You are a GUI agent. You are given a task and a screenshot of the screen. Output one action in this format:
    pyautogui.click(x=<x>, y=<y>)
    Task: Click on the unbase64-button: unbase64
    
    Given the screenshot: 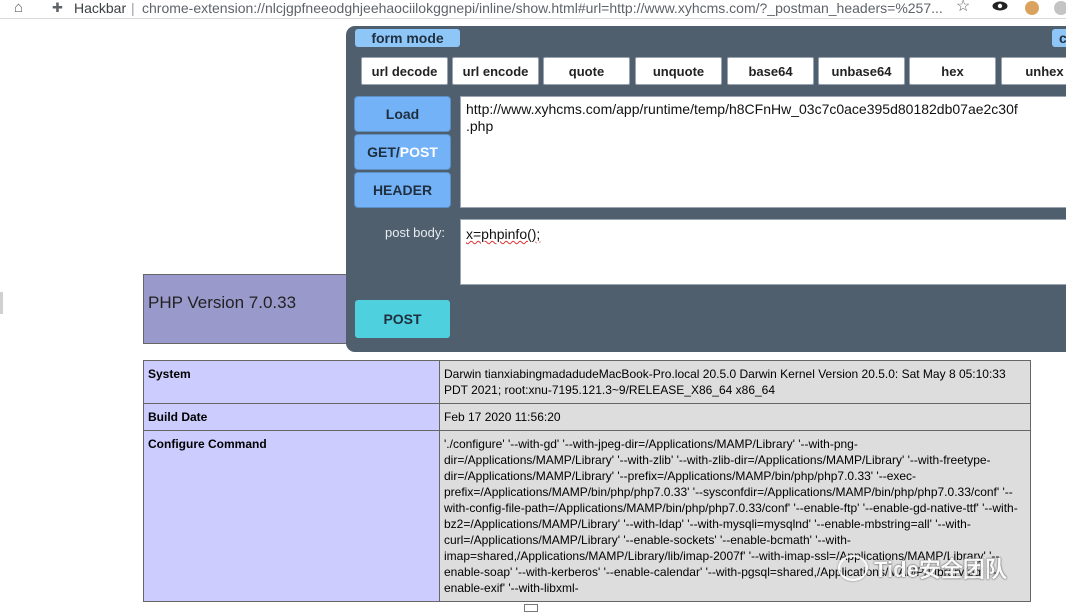 What is the action you would take?
    pyautogui.click(x=861, y=71)
    